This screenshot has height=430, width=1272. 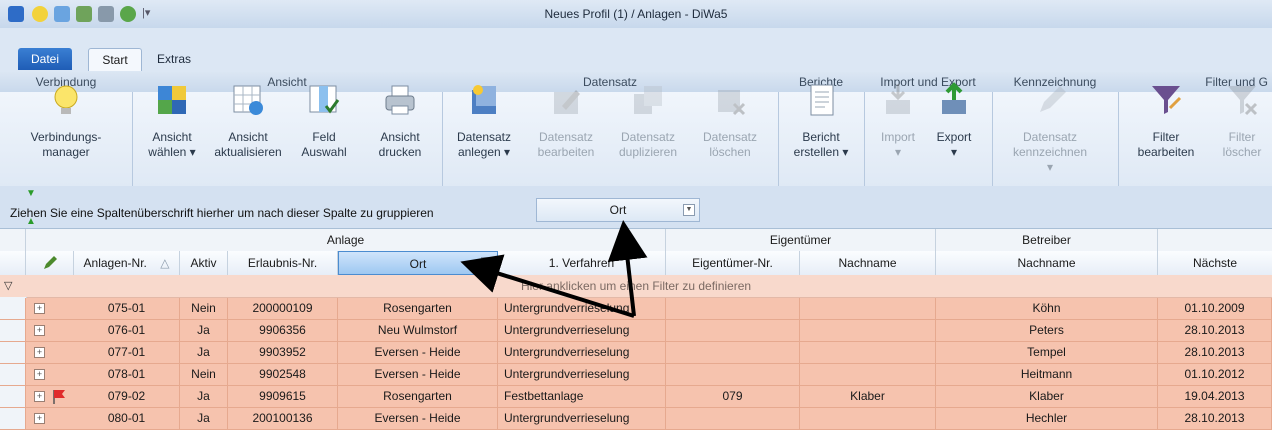 What do you see at coordinates (418, 263) in the screenshot?
I see `column-header-ort: Ort ▼` at bounding box center [418, 263].